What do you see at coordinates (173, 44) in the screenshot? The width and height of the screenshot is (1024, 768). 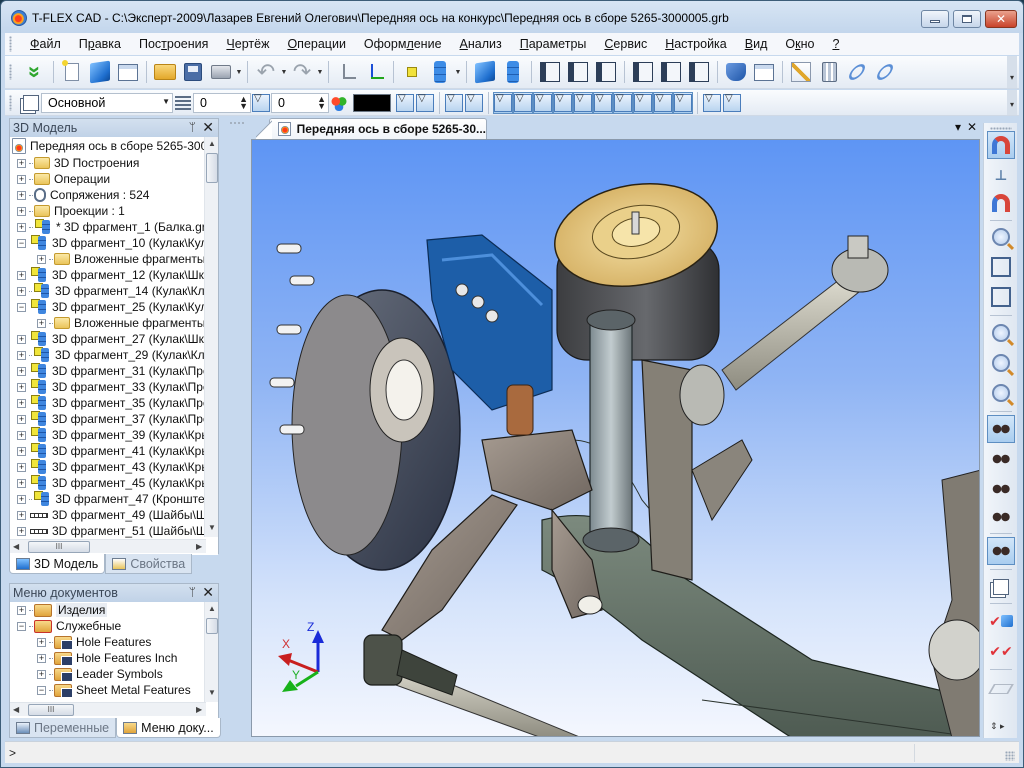 I see `menu-item-2: Построения` at bounding box center [173, 44].